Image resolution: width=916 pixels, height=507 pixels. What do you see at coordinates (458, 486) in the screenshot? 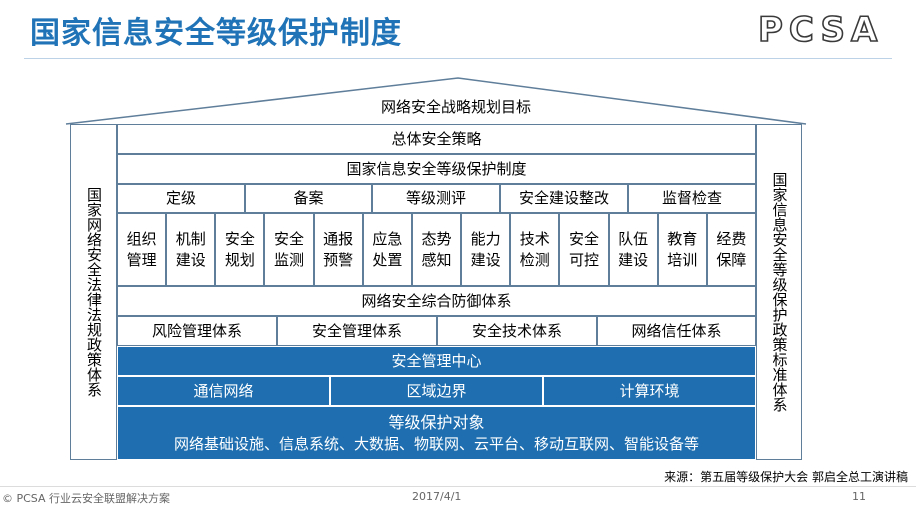
I see `footer-divider` at bounding box center [458, 486].